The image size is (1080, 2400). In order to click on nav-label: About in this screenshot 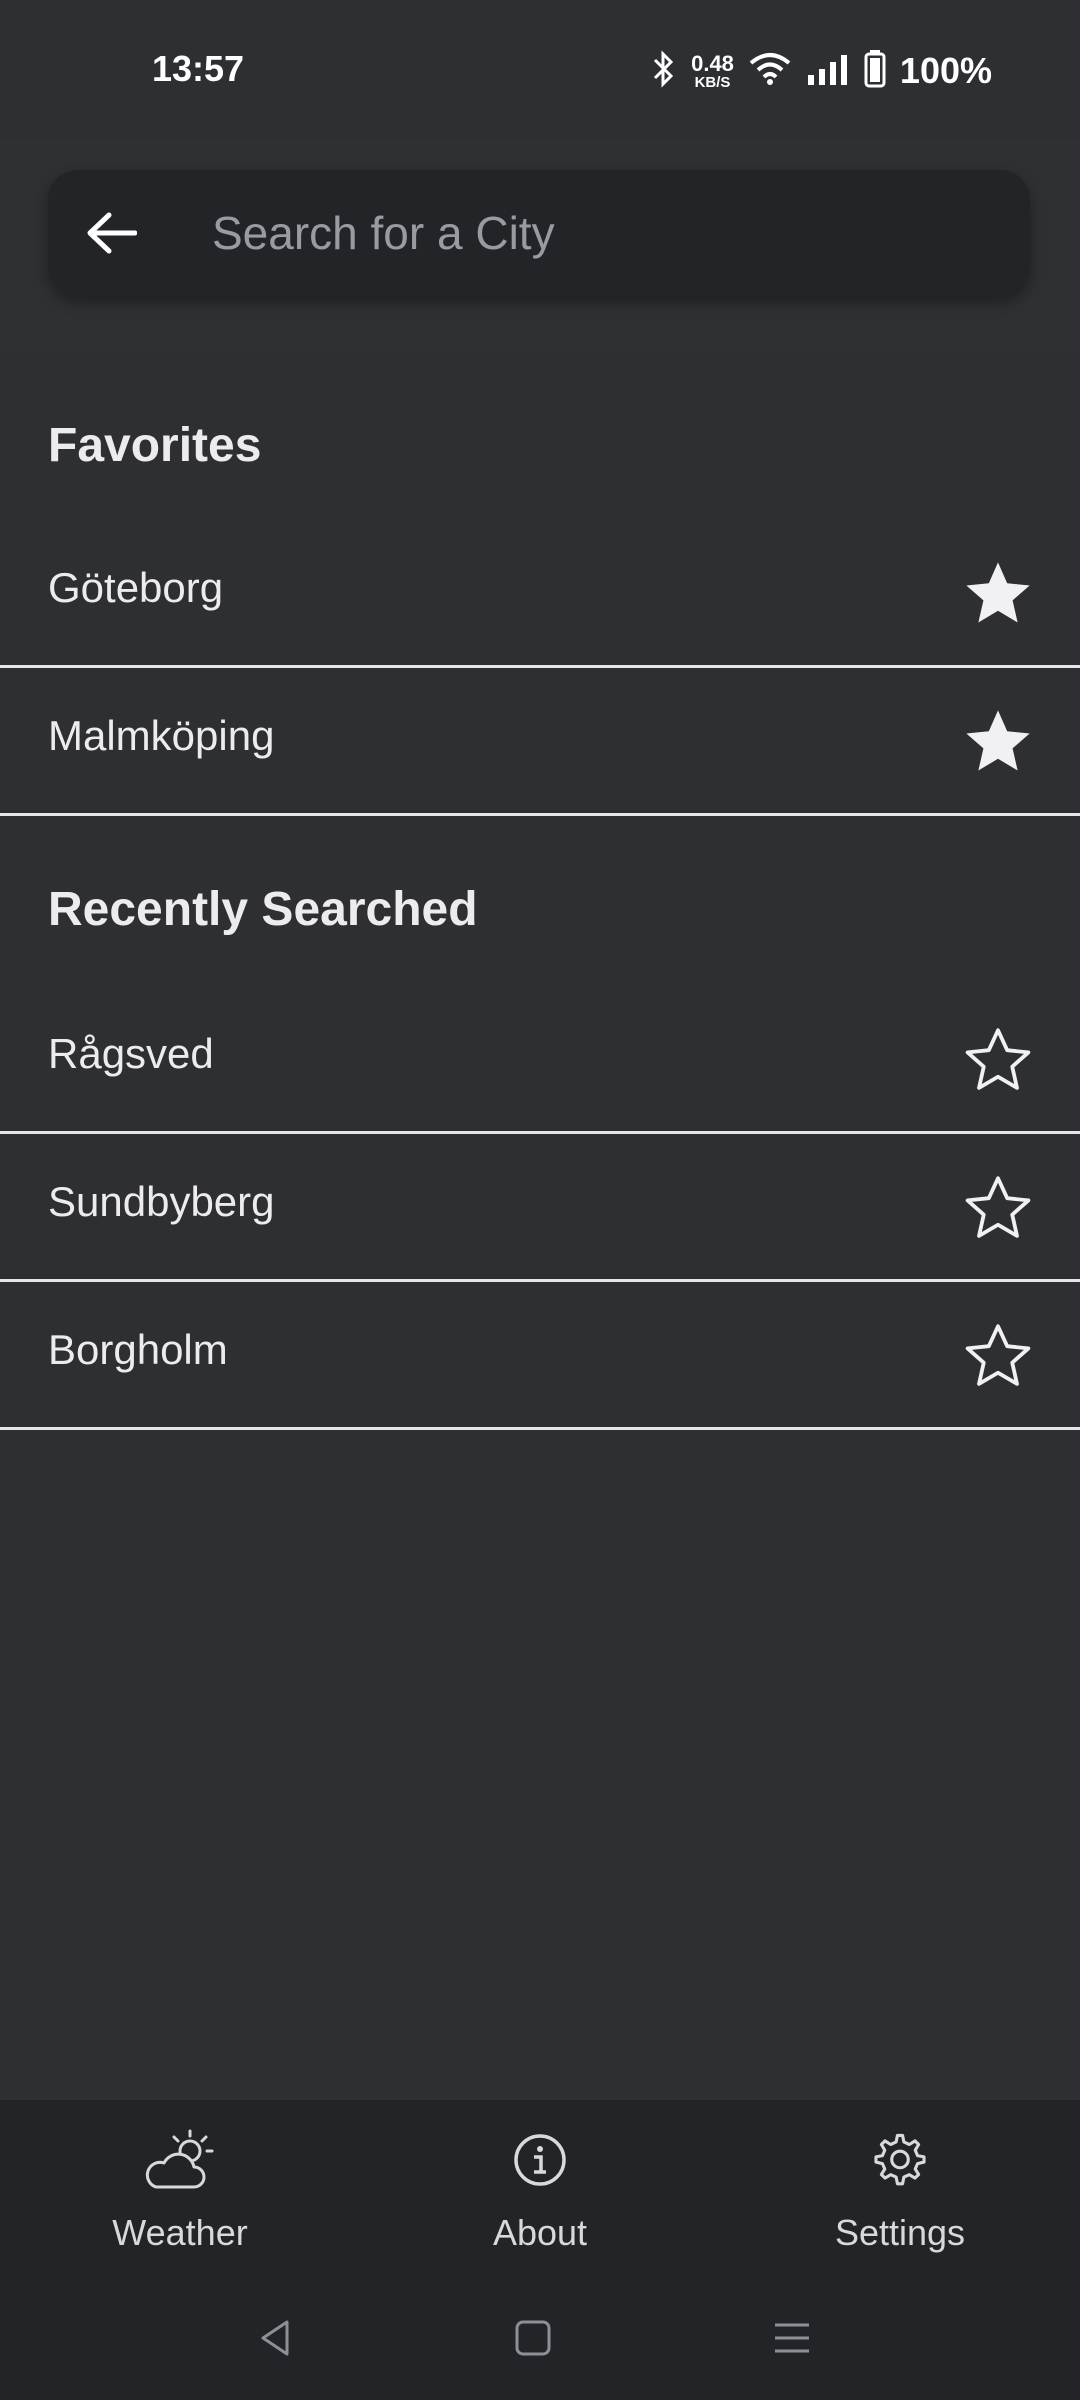, I will do `click(540, 2232)`.